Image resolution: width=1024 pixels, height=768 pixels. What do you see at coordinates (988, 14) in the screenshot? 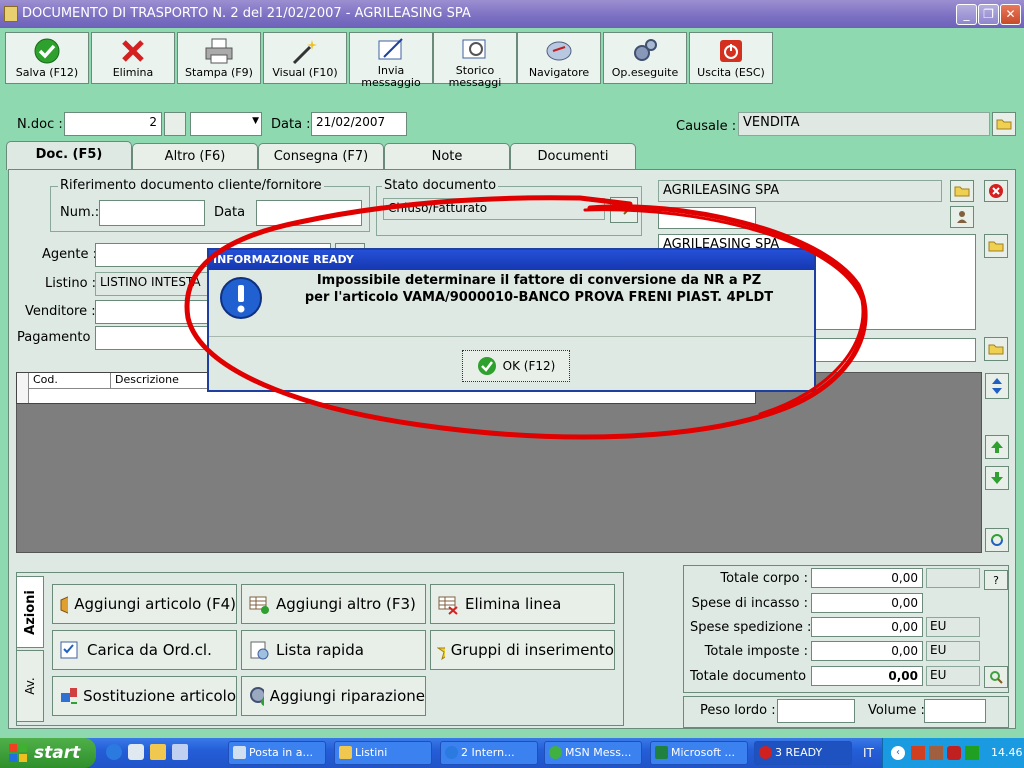
I see `restore-button: ❐` at bounding box center [988, 14].